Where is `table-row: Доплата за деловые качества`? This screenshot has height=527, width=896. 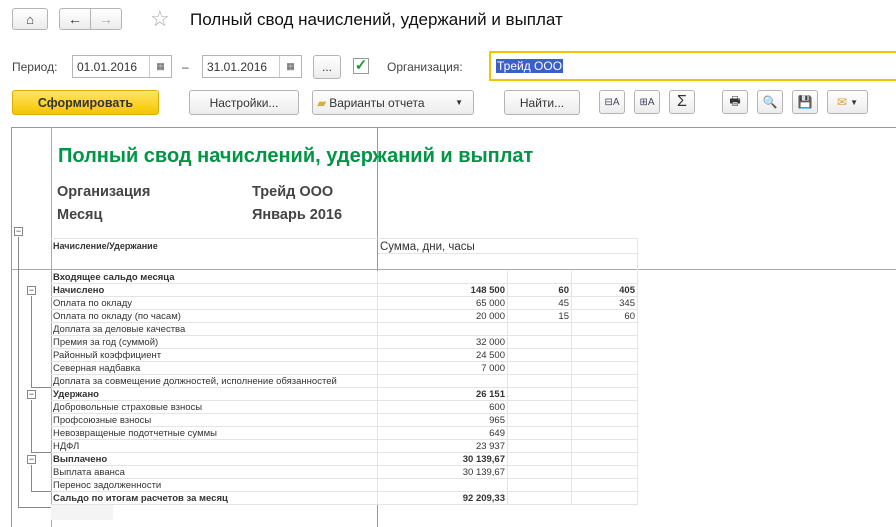
table-row: Доплата за деловые качества is located at coordinates (344, 329).